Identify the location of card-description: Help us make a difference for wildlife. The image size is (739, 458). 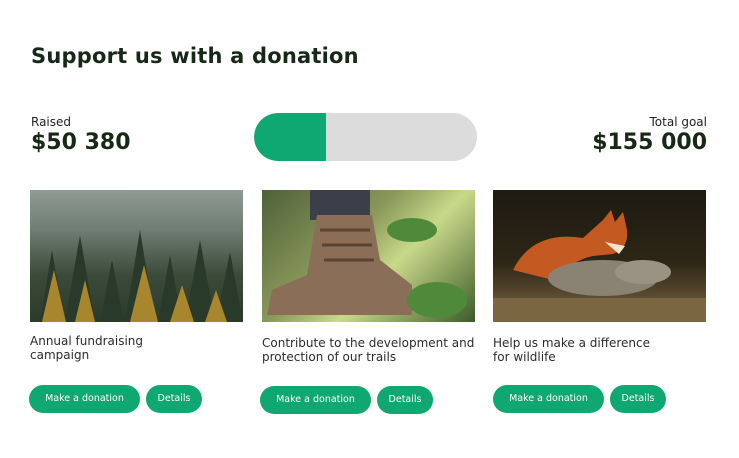
(572, 350).